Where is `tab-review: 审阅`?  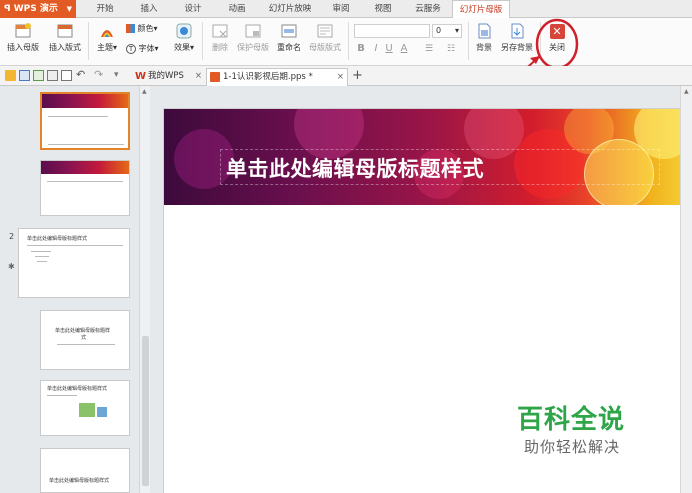 tab-review: 审阅 is located at coordinates (341, 9).